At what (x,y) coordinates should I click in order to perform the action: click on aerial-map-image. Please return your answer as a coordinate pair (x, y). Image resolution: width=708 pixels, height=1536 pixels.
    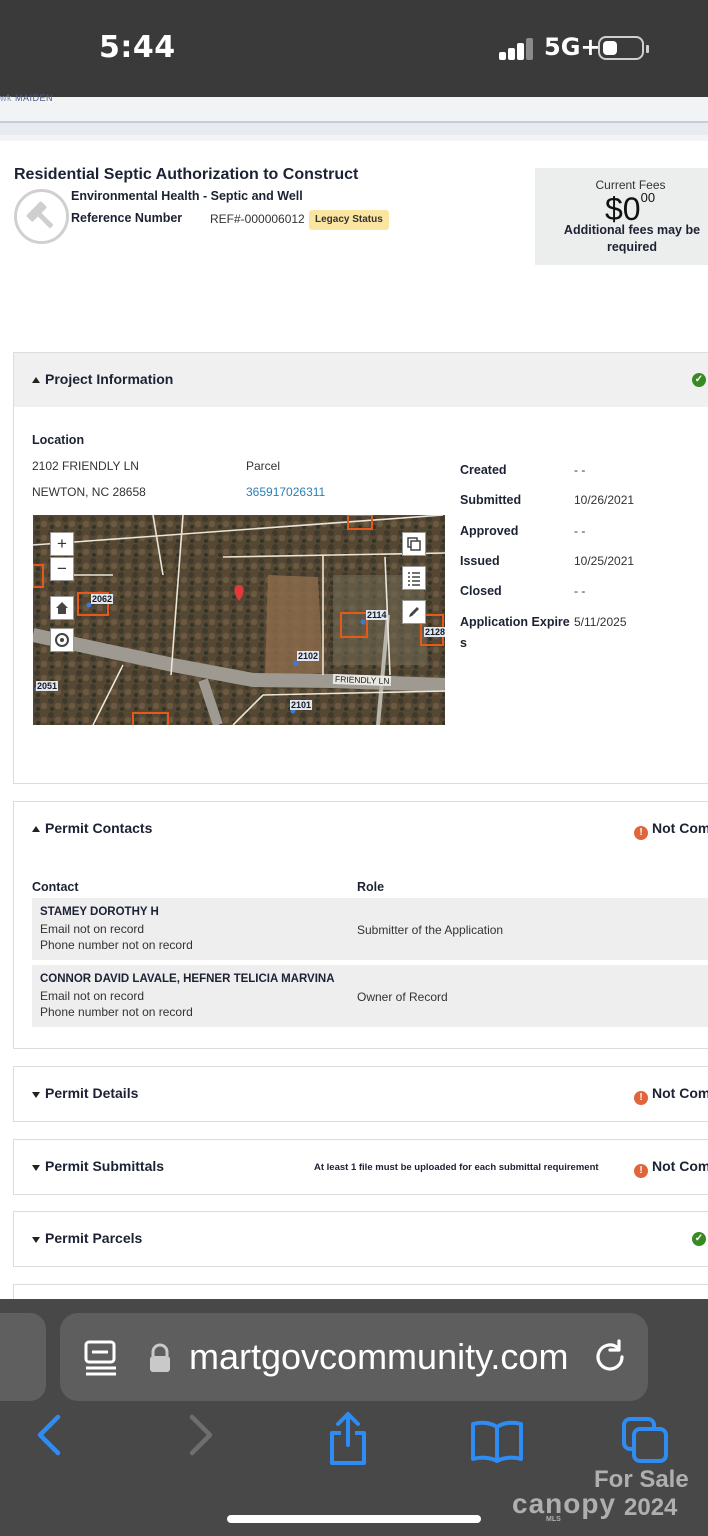
    Looking at the image, I should click on (239, 620).